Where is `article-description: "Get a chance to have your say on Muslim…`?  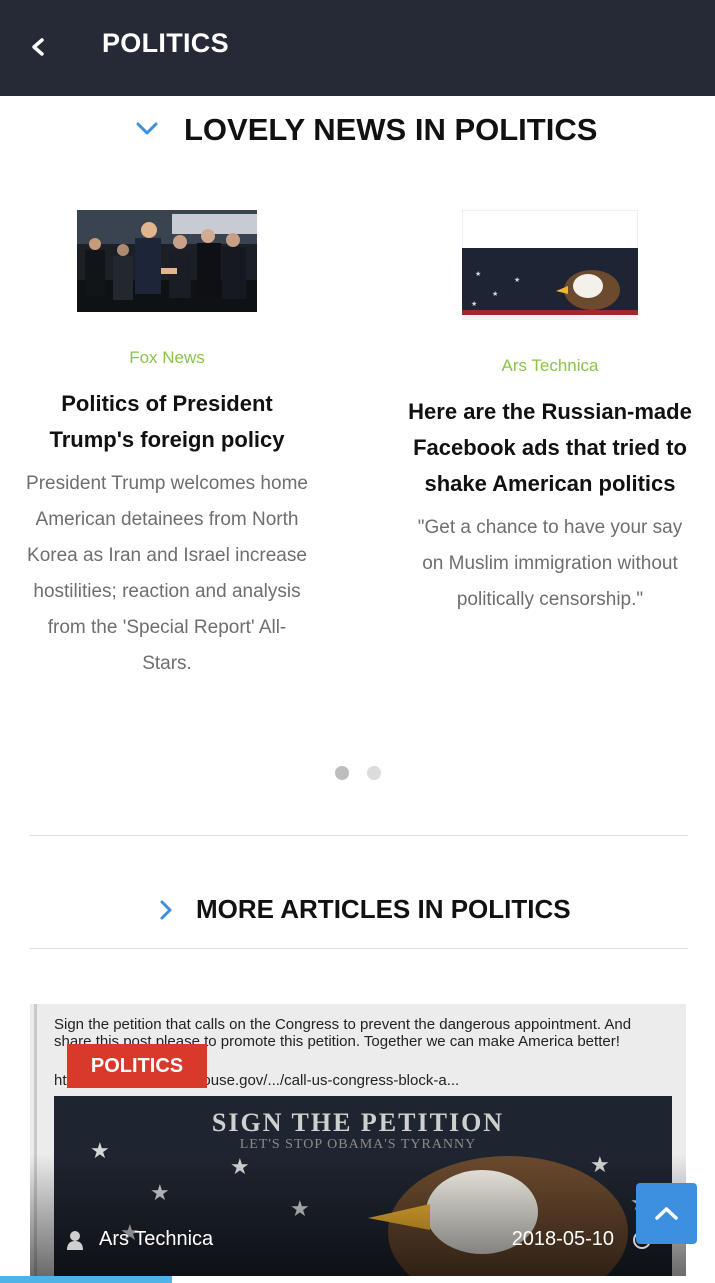
article-description: "Get a chance to have your say on Muslim… is located at coordinates (550, 563).